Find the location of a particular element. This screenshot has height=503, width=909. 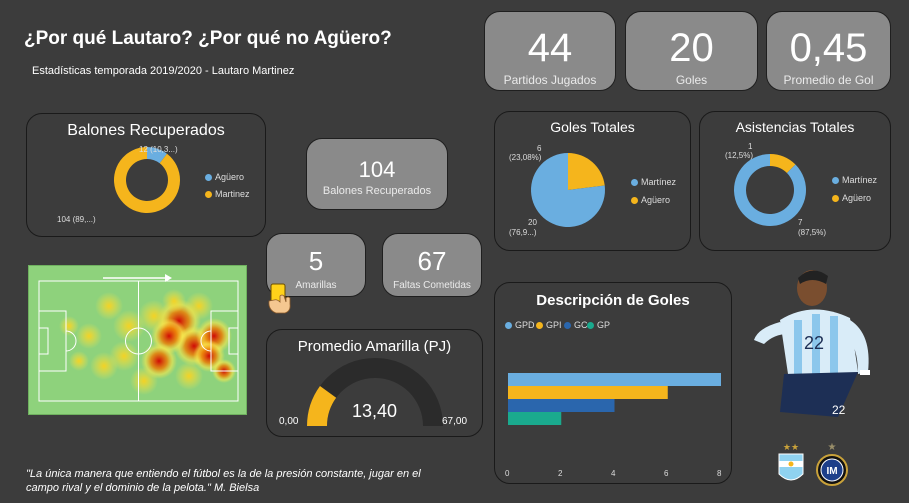

kpi-faltas-label: Faltas Cometidas is located at coordinates (432, 285).